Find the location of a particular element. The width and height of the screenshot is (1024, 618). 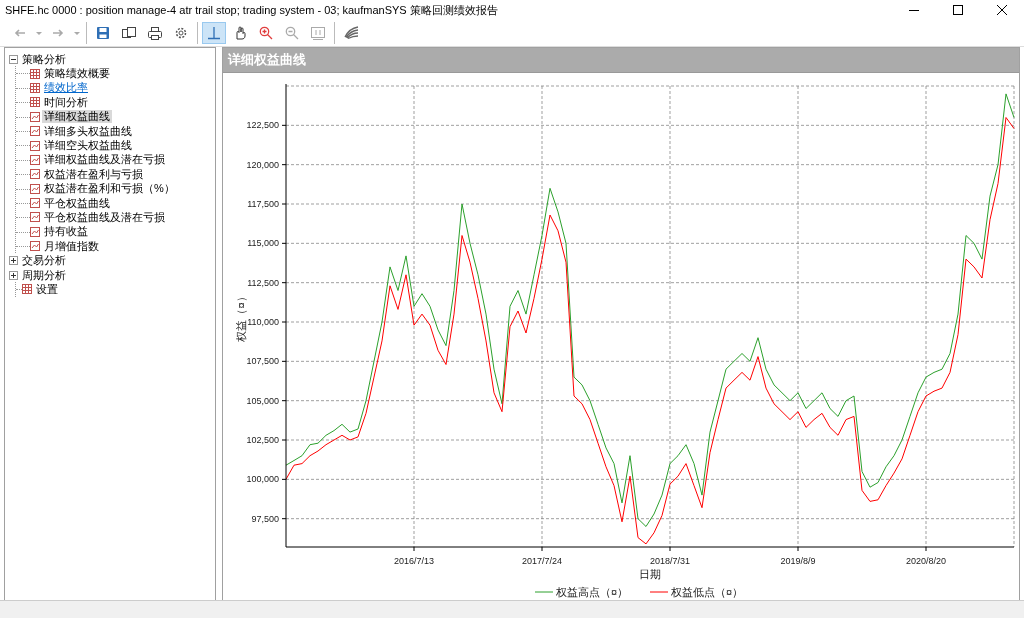

window-title: SHFE.hc 0000 : position manage-4 atr trail stop; trading system - 03; kaufmanSYS 策略回测绩效报告 is located at coordinates (251, 10).